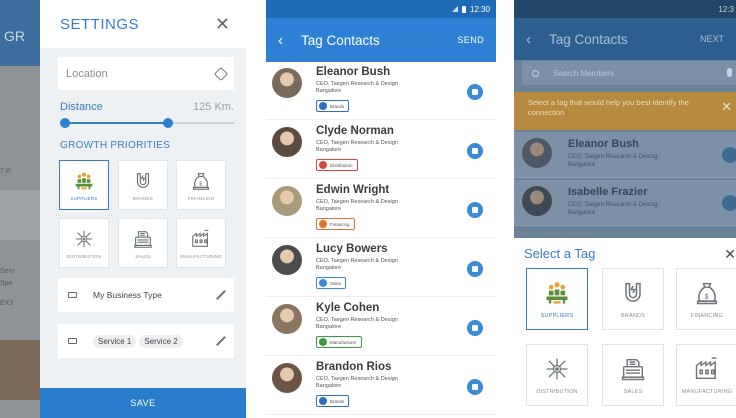 The height and width of the screenshot is (418, 736). What do you see at coordinates (583, 73) in the screenshot?
I see `search-input: Search Members` at bounding box center [583, 73].